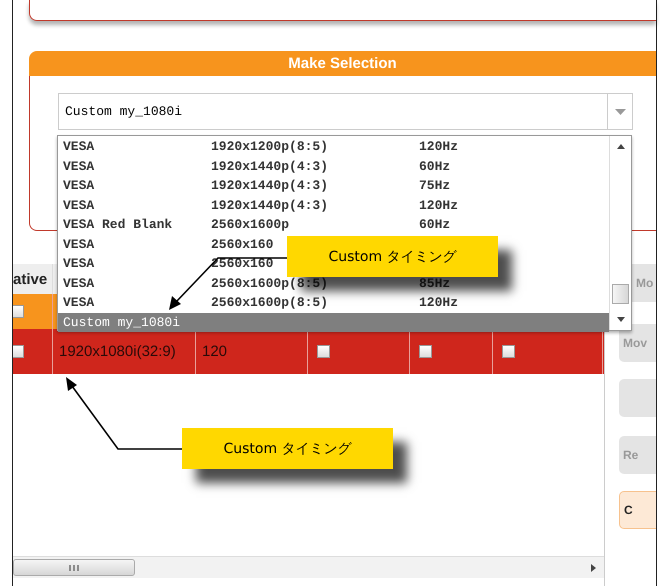 This screenshot has width=665, height=586. What do you see at coordinates (620, 146) in the screenshot?
I see `scroll-up-icon` at bounding box center [620, 146].